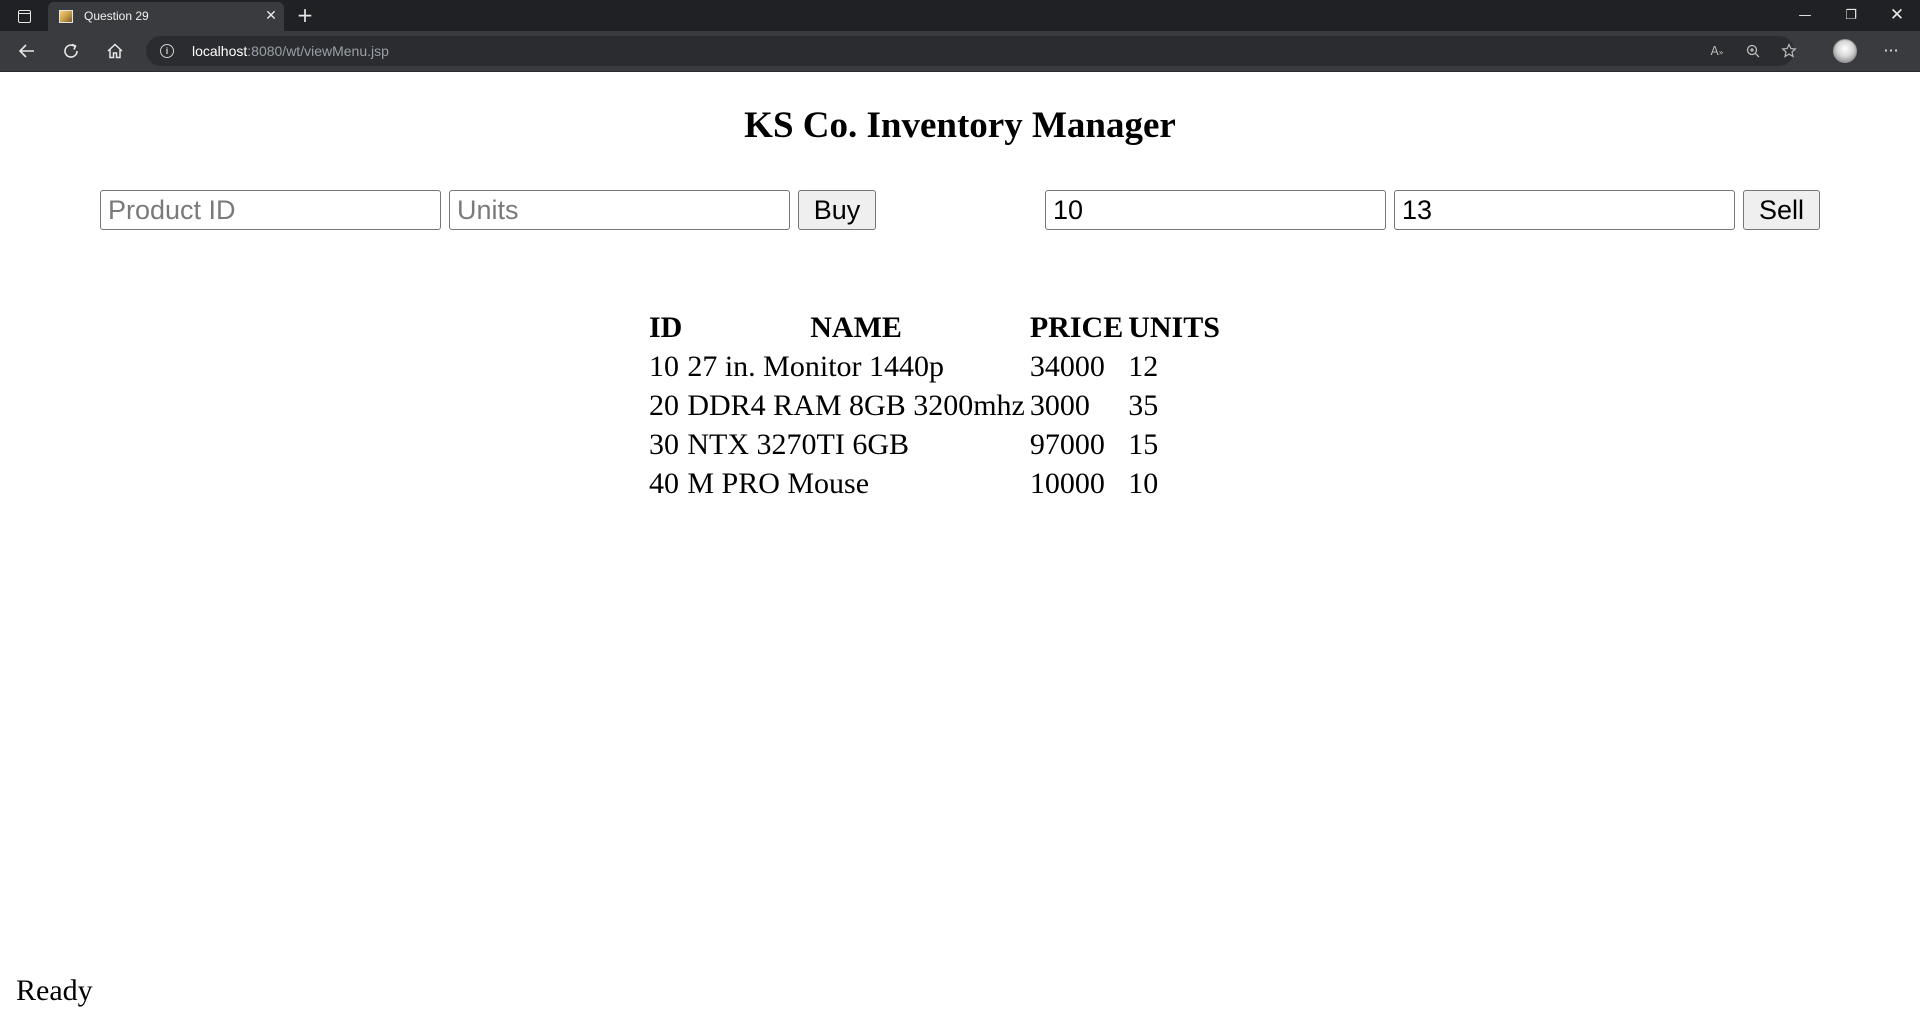  I want to click on column-header-id: ID, so click(666, 327).